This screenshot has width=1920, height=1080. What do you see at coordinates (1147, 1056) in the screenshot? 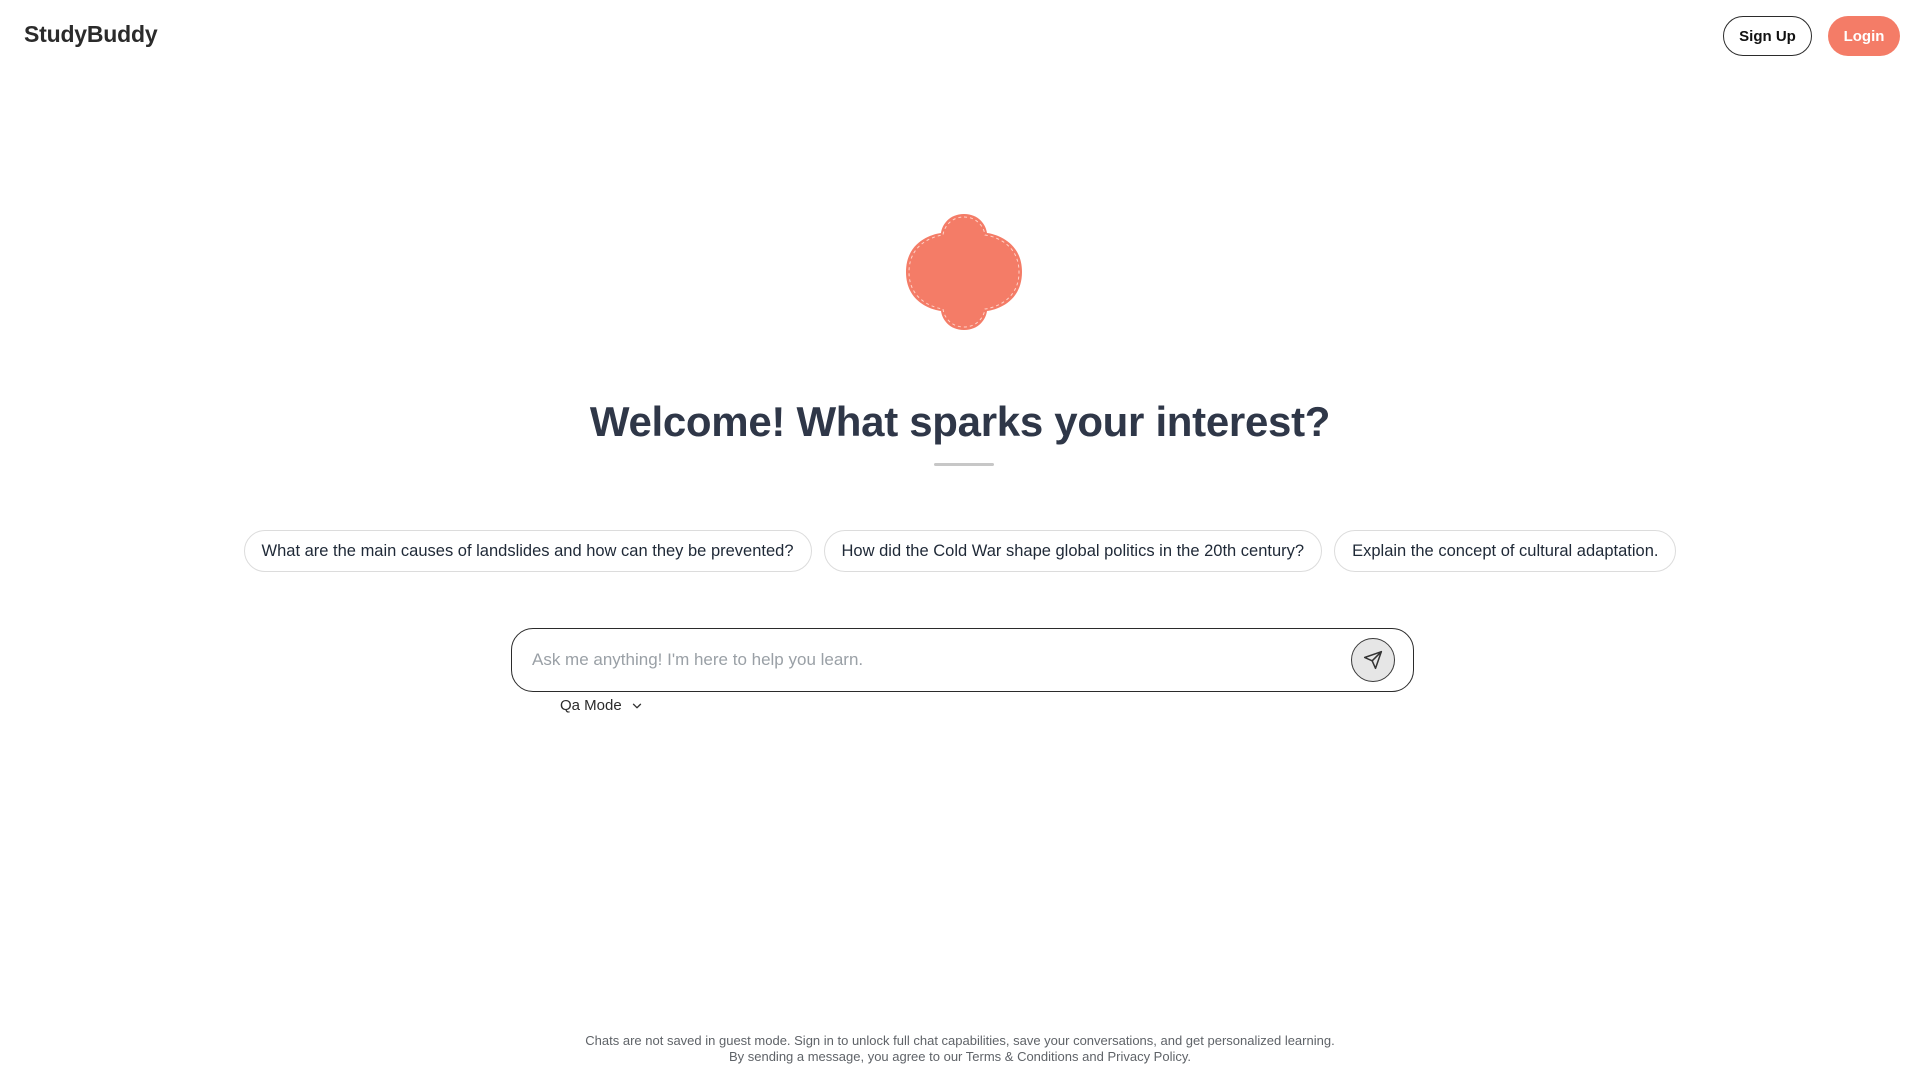
I see `privacy-link: Privacy Policy` at bounding box center [1147, 1056].